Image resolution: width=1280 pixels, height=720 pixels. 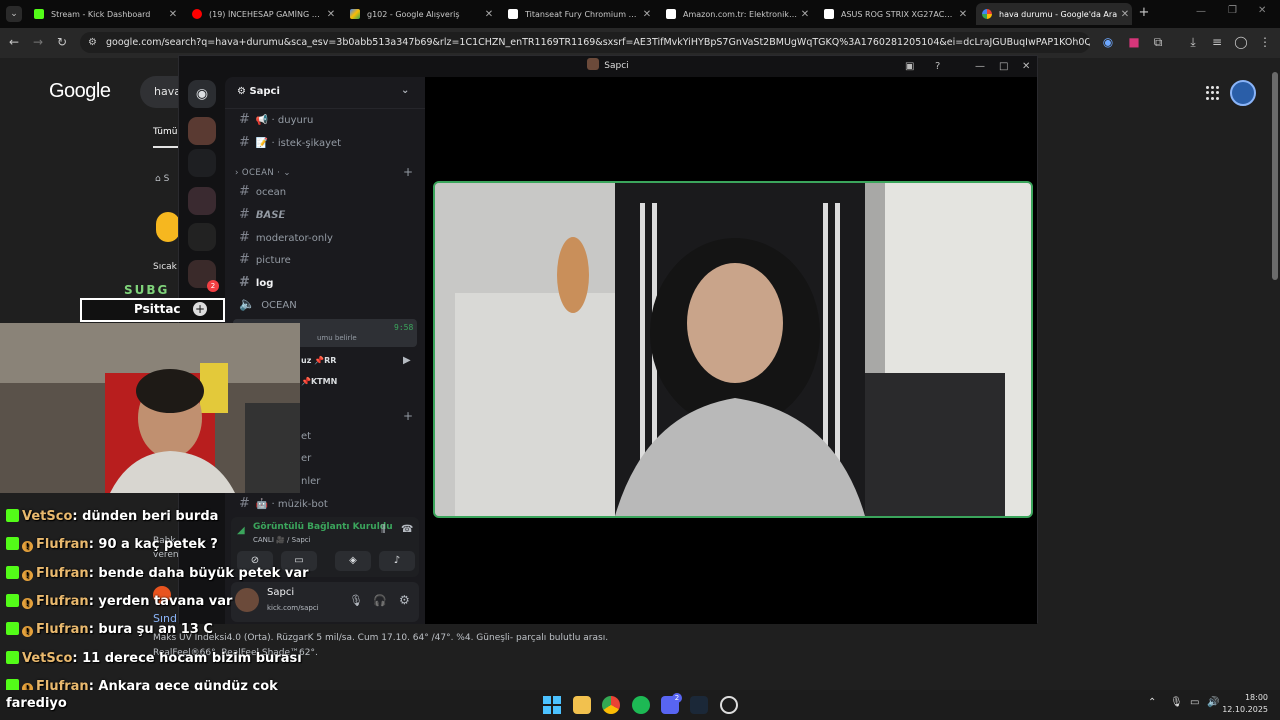 I want to click on profile-icon: ◯, so click(x=1241, y=42).